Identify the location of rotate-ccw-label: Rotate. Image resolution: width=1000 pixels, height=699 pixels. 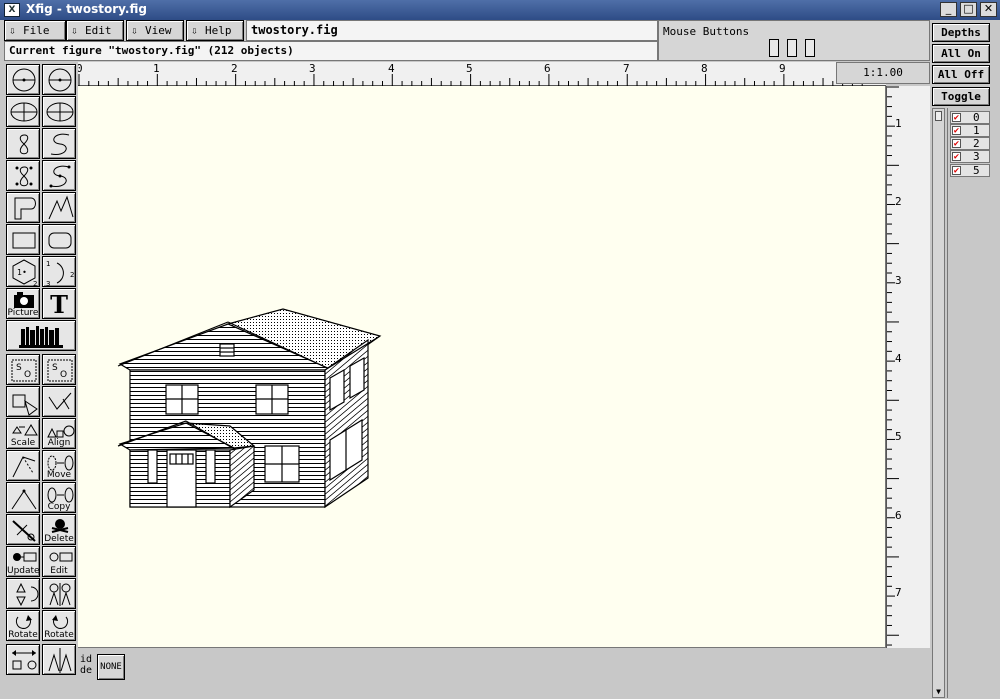
(59, 635).